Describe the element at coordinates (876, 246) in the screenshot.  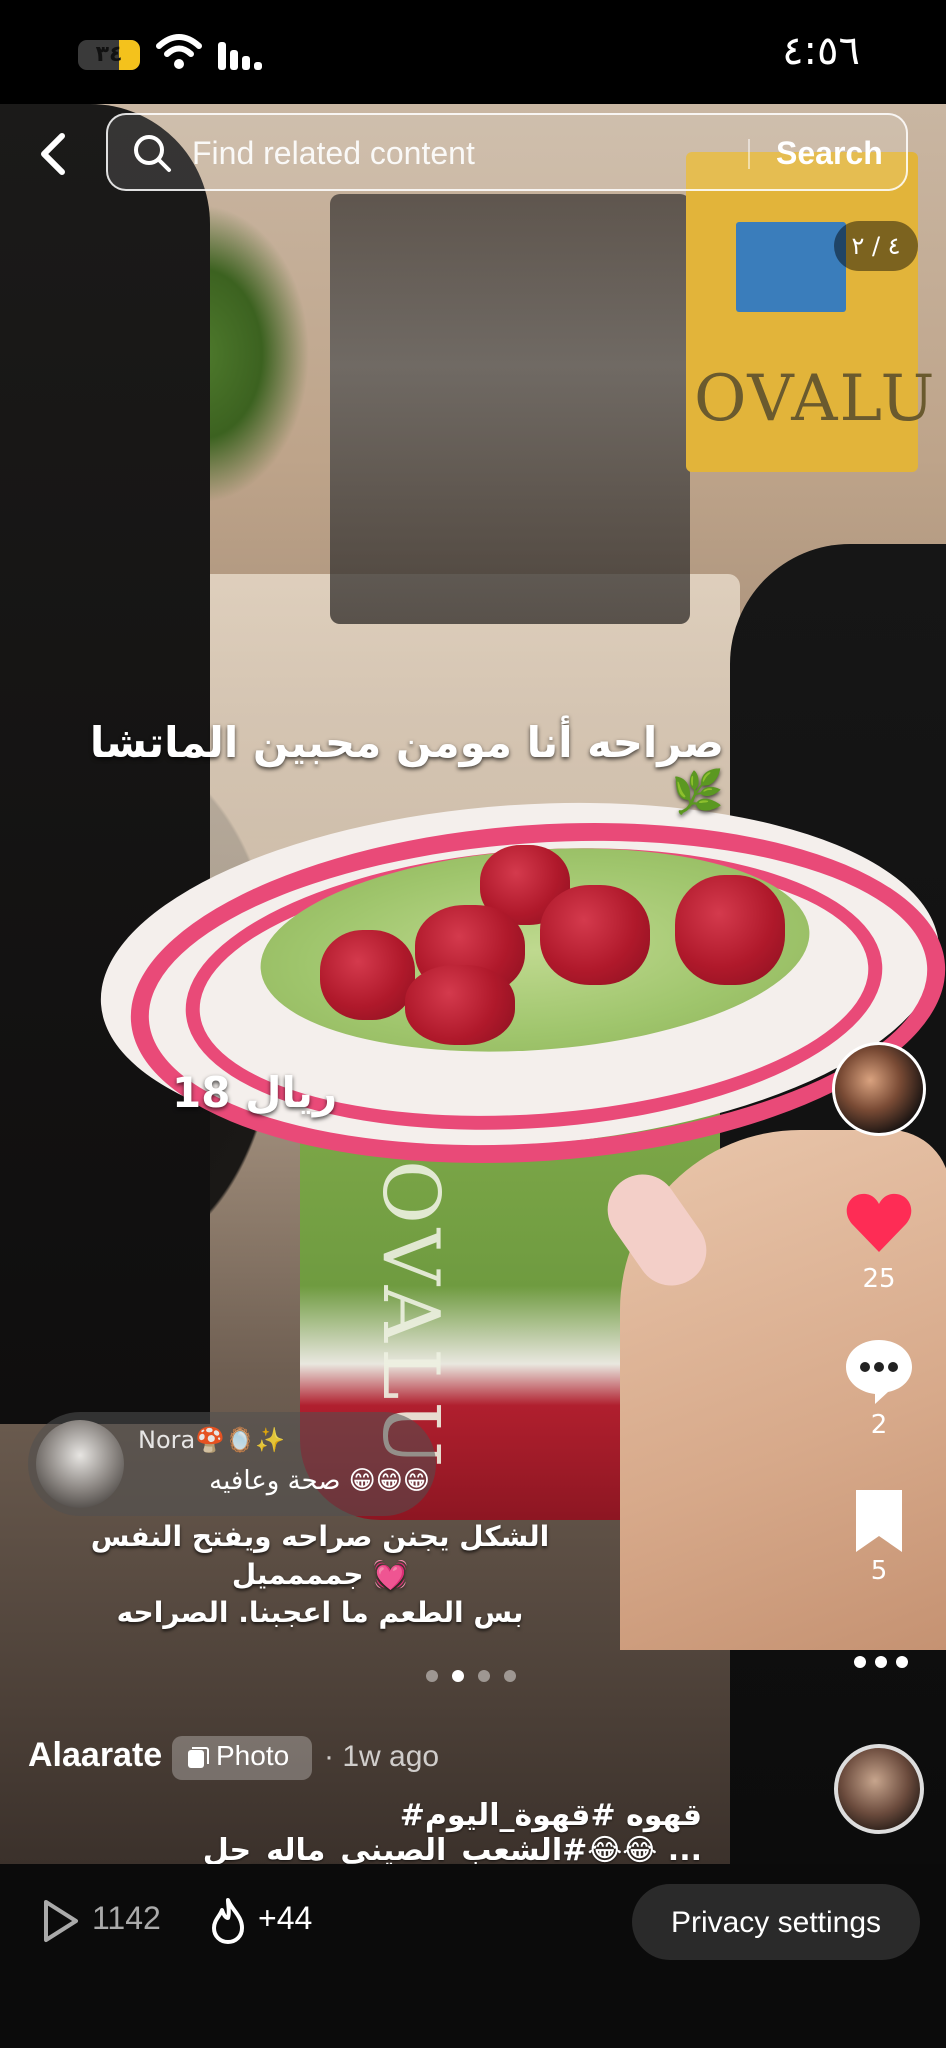
I see `image-pager-indicator: ٤ / ٢` at that location.